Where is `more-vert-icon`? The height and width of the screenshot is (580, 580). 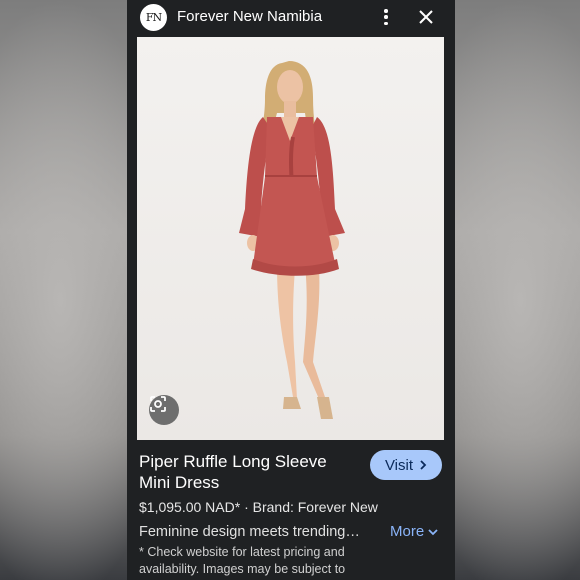
more-vert-icon is located at coordinates (386, 17).